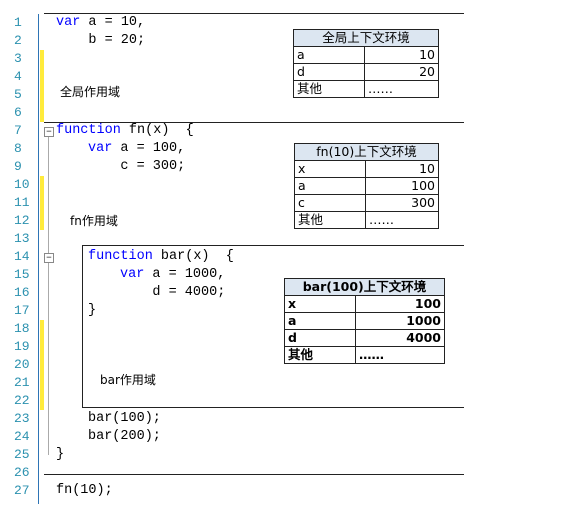  Describe the element at coordinates (60, 454) in the screenshot. I see `code-line-25: }` at that location.